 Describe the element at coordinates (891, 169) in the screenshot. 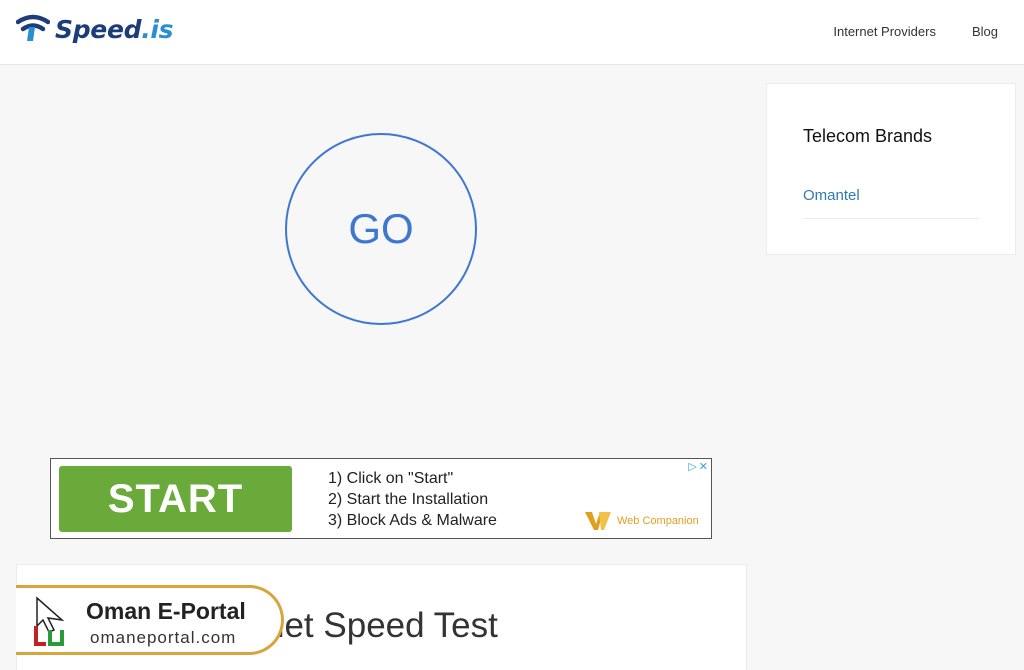

I see `sidebar-widget: Telecom Brands Omantel` at that location.